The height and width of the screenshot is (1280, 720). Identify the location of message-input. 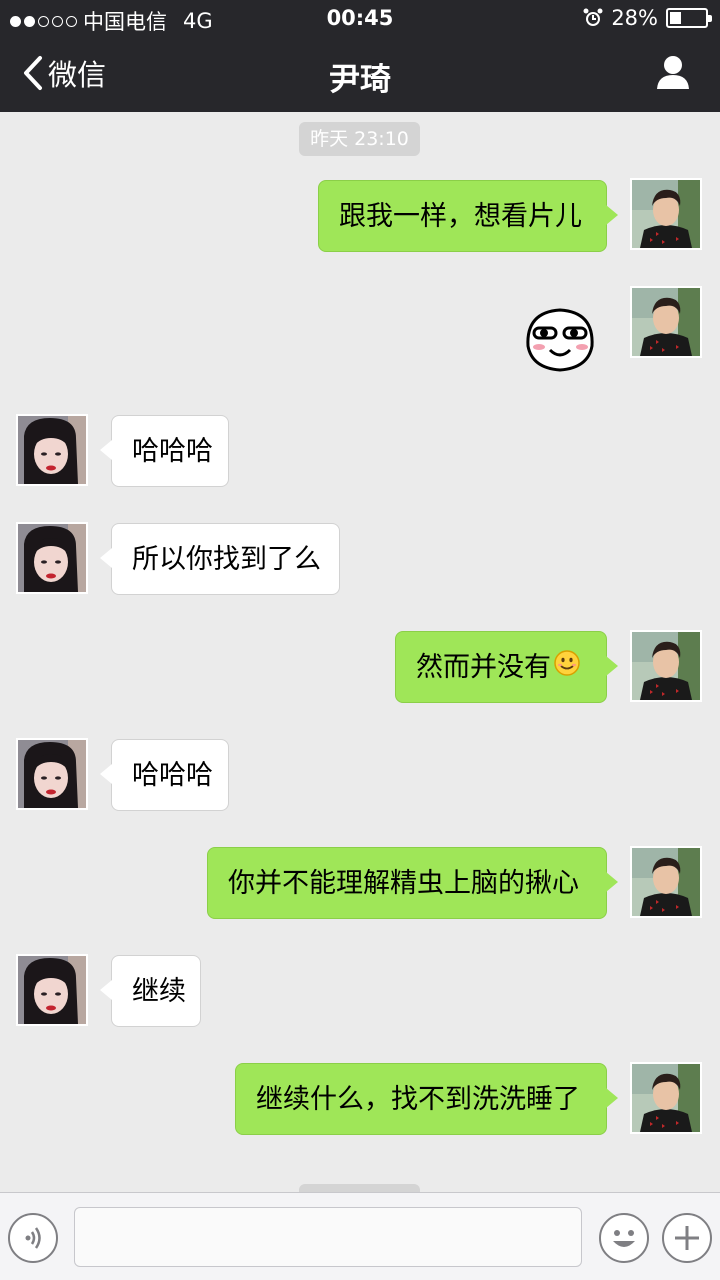
(328, 1237).